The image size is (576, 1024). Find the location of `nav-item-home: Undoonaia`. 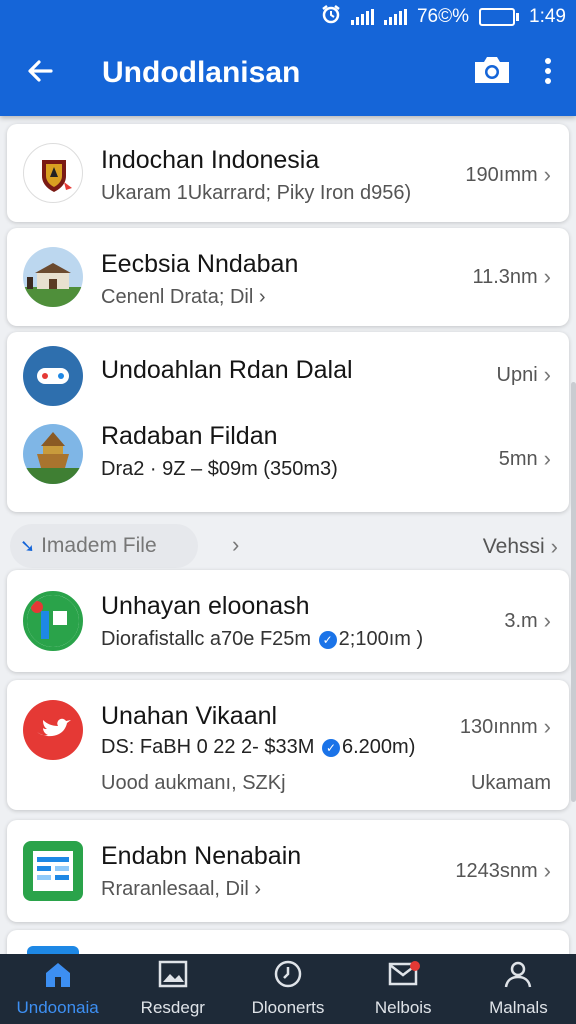

nav-item-home: Undoonaia is located at coordinates (57, 989).